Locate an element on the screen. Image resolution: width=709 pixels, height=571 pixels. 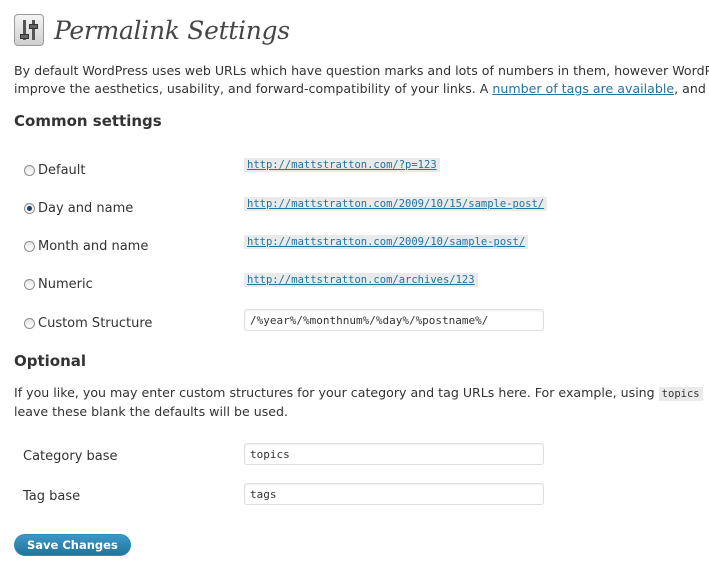
default-url-example: http://mattstratton.com/?p=123 is located at coordinates (342, 165).